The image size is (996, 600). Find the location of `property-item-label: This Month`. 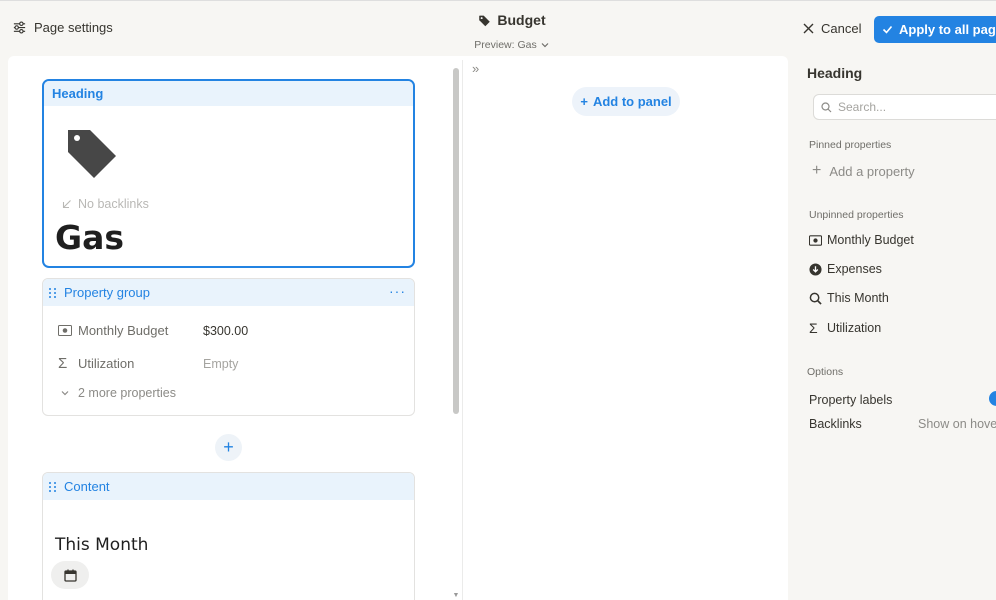

property-item-label: This Month is located at coordinates (858, 298).